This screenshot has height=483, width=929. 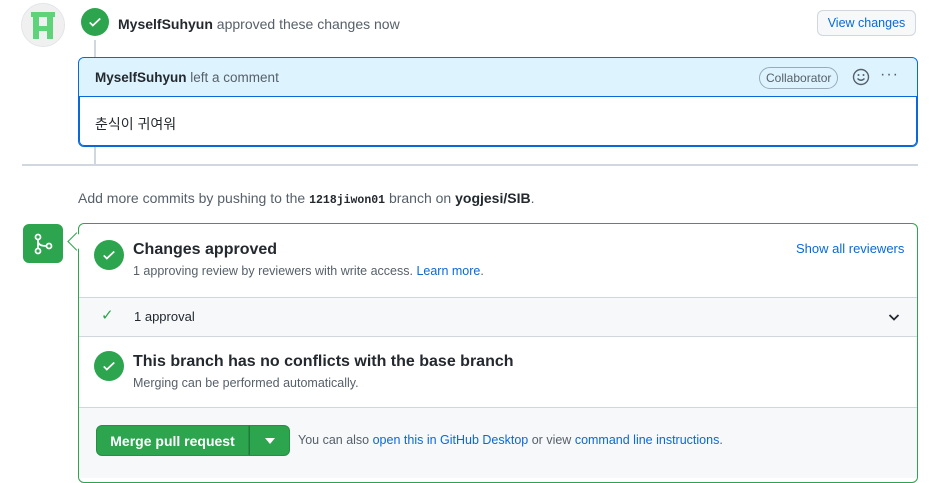 I want to click on merge-method-dropdown, so click(x=269, y=440).